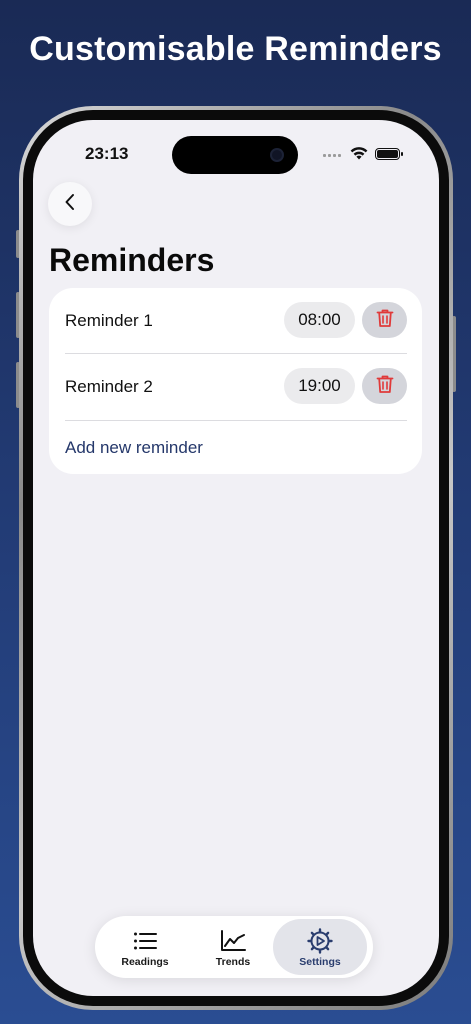 The width and height of the screenshot is (471, 1024). What do you see at coordinates (235, 321) in the screenshot?
I see `reminder-row: Reminder 1 08:00` at bounding box center [235, 321].